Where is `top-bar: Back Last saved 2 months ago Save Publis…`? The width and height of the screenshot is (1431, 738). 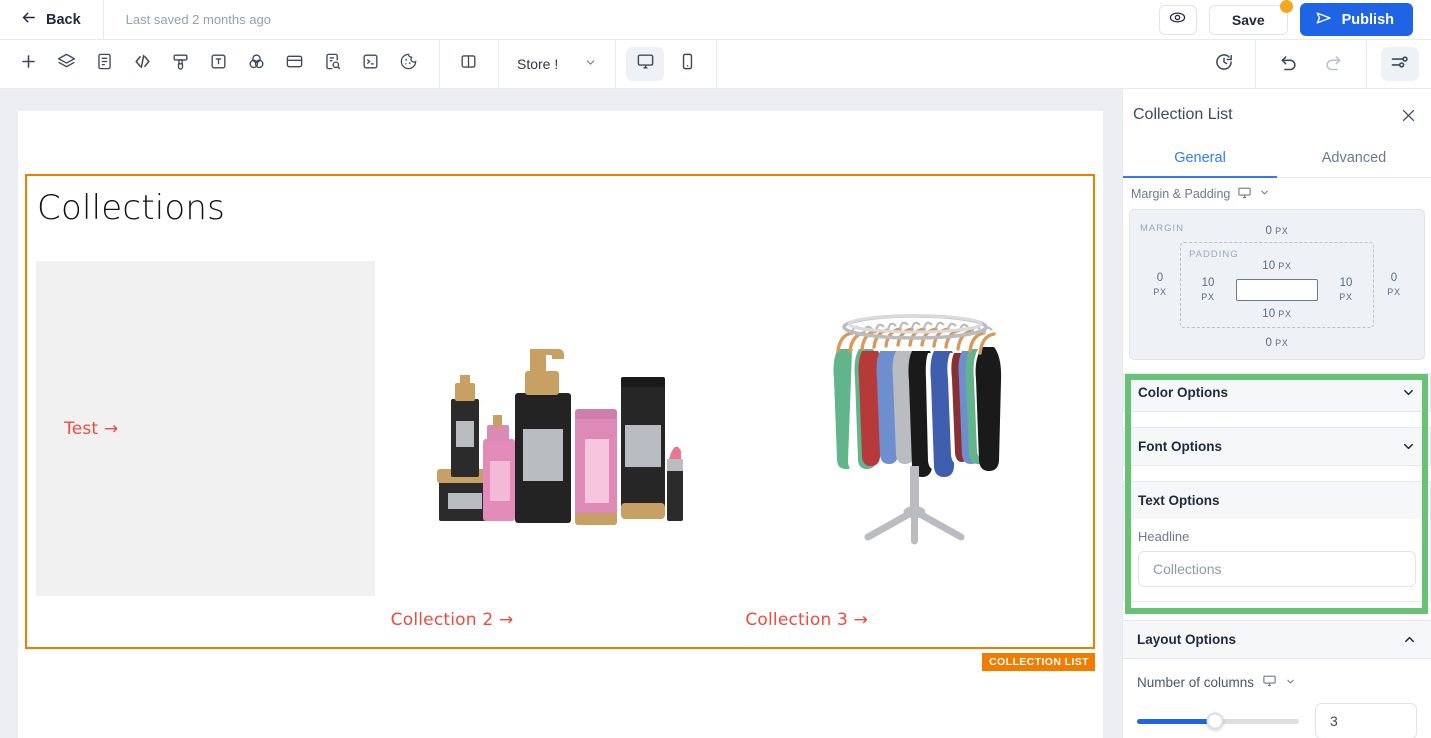 top-bar: Back Last saved 2 months ago Save Publis… is located at coordinates (715, 20).